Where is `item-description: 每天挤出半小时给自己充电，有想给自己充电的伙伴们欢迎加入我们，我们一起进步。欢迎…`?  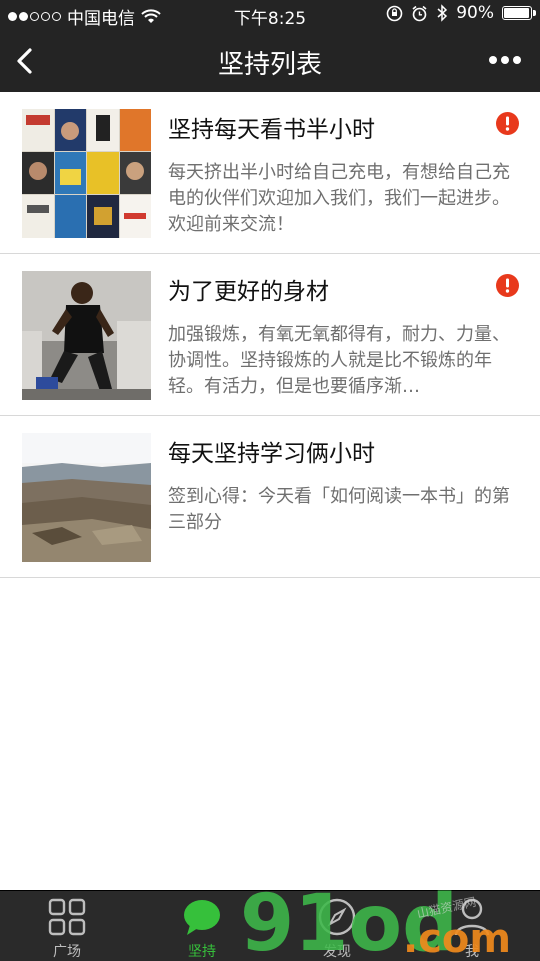 item-description: 每天挤出半小时给自己充电，有想给自己充电的伙伴们欢迎加入我们，我们一起进步。欢迎… is located at coordinates (339, 198).